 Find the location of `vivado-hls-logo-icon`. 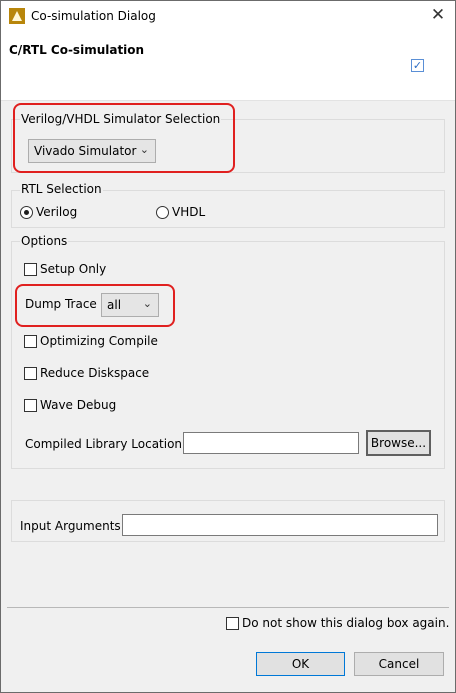

vivado-hls-logo-icon is located at coordinates (17, 16).